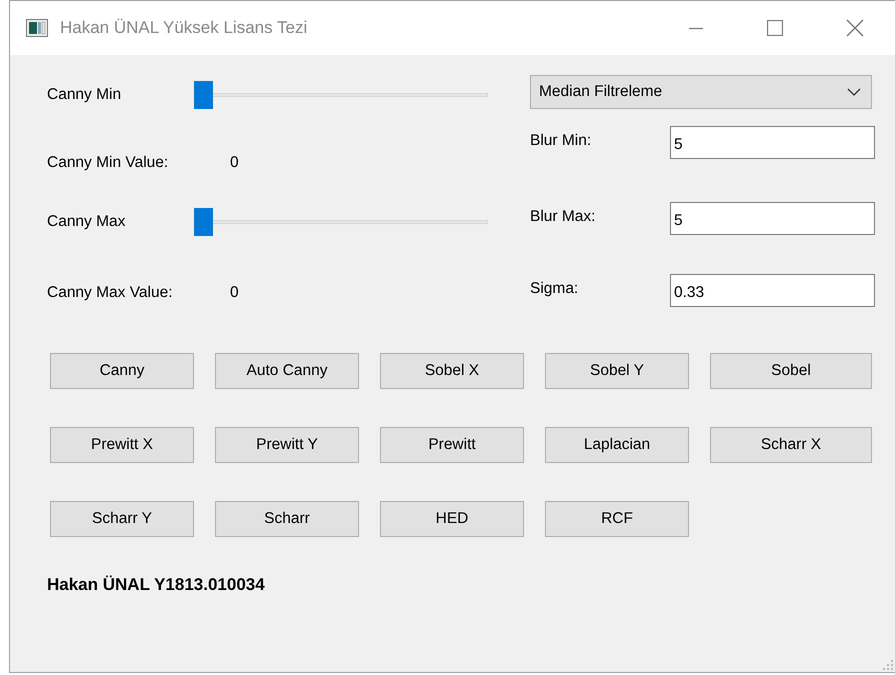 This screenshot has height=675, width=895. What do you see at coordinates (122, 519) in the screenshot?
I see `filter-button: Scharr Y` at bounding box center [122, 519].